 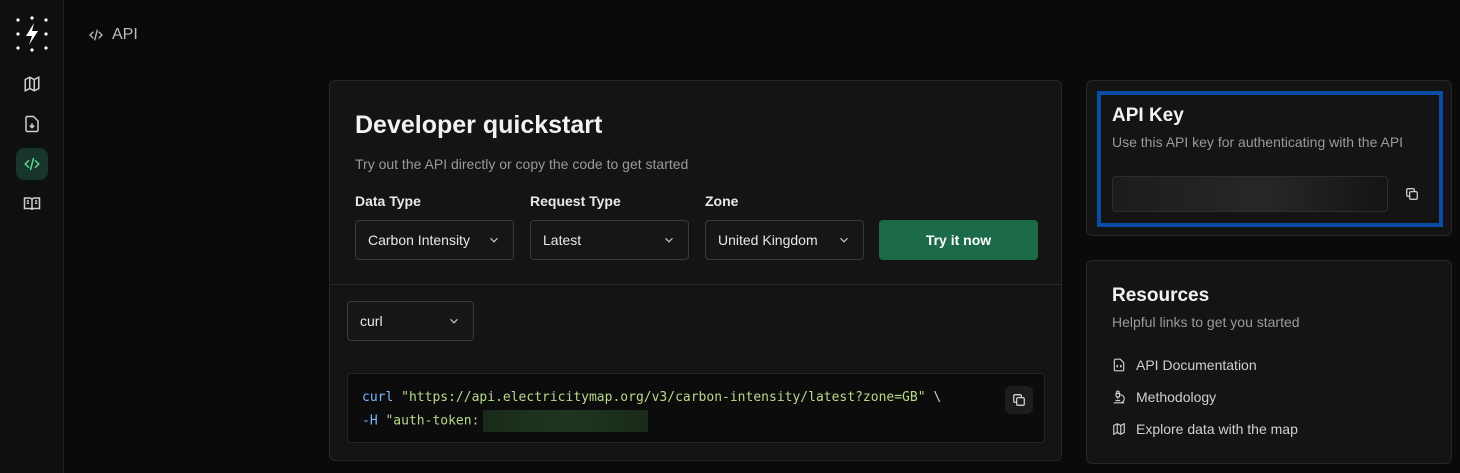 I want to click on link-explore-map: Explore data with the map, so click(x=1205, y=429).